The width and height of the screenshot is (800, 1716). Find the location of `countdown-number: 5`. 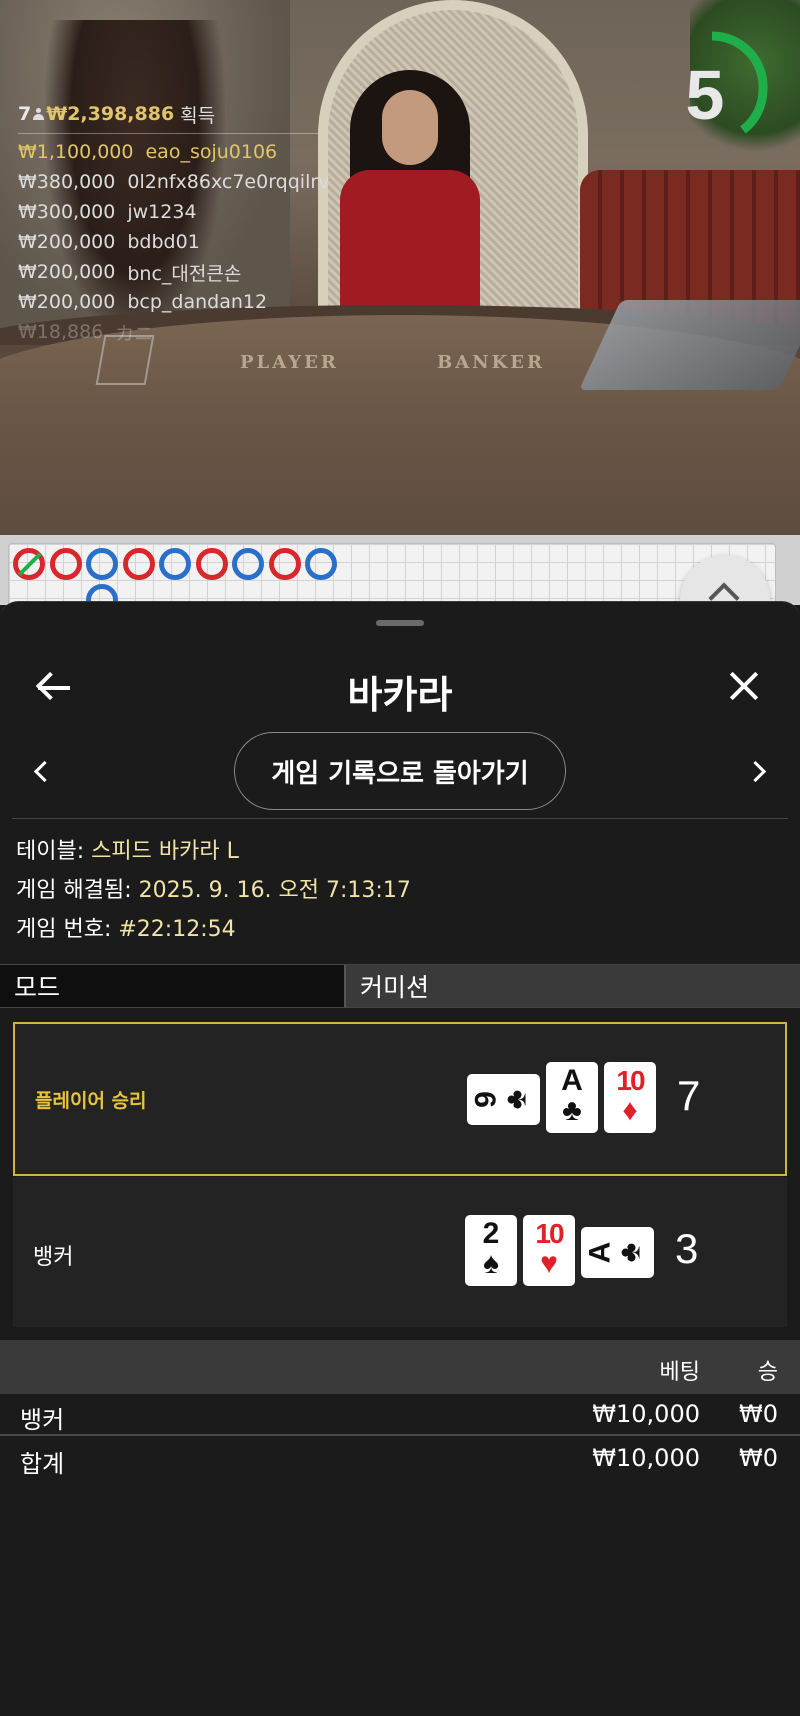

countdown-number: 5 is located at coordinates (705, 95).